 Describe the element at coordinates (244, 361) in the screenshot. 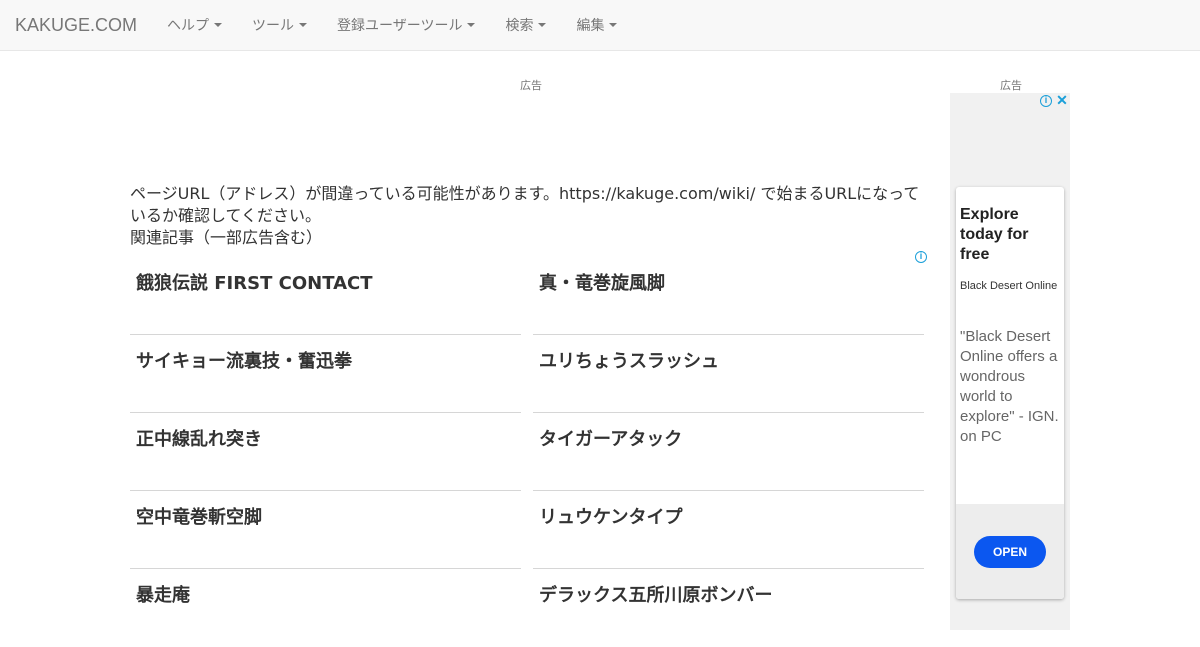

I see `related-item-title: サイキョー流裏技・奮迅拳` at that location.